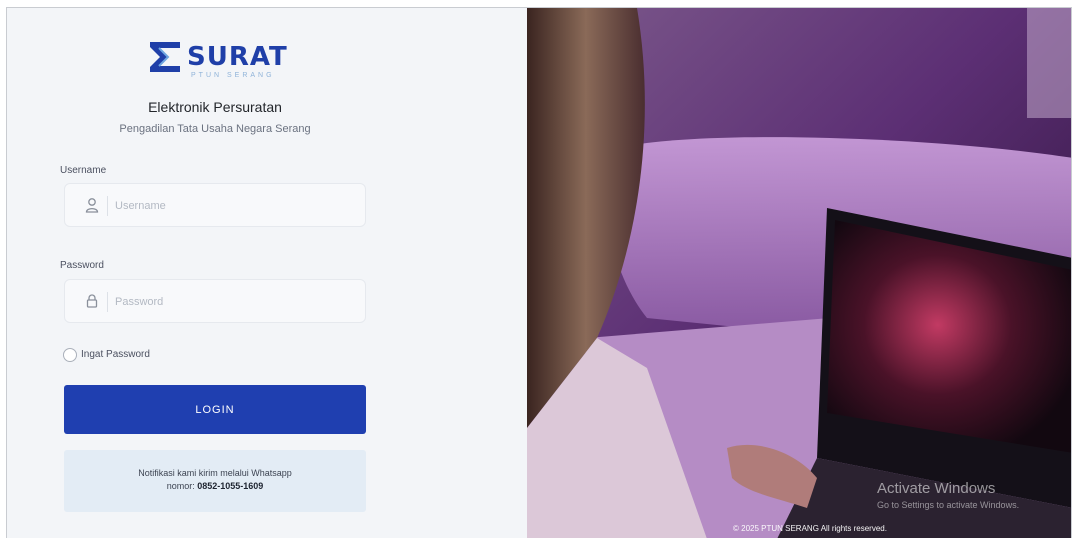 Image resolution: width=1078 pixels, height=538 pixels. I want to click on notice-prefix: nomor:, so click(180, 486).